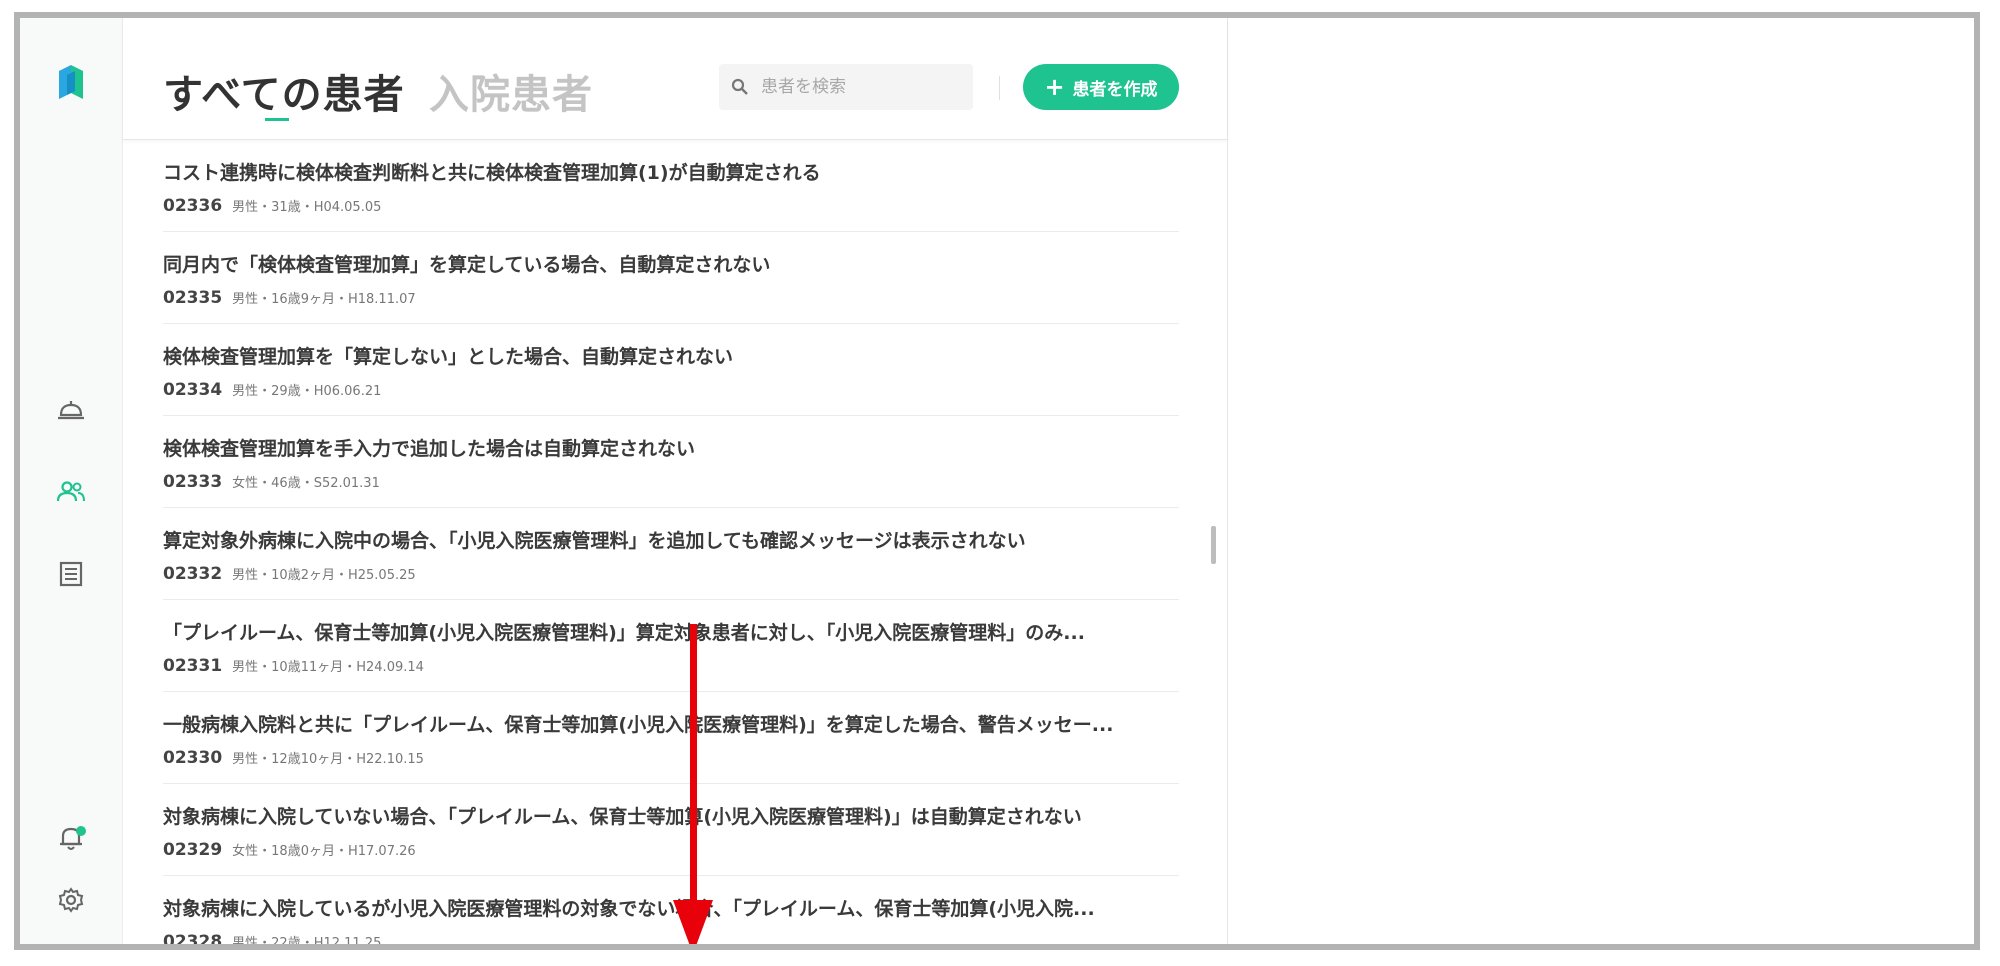  I want to click on patient-title: 同月内で「検体検査管理加算」を算定している場合、自動算定されない, so click(467, 265).